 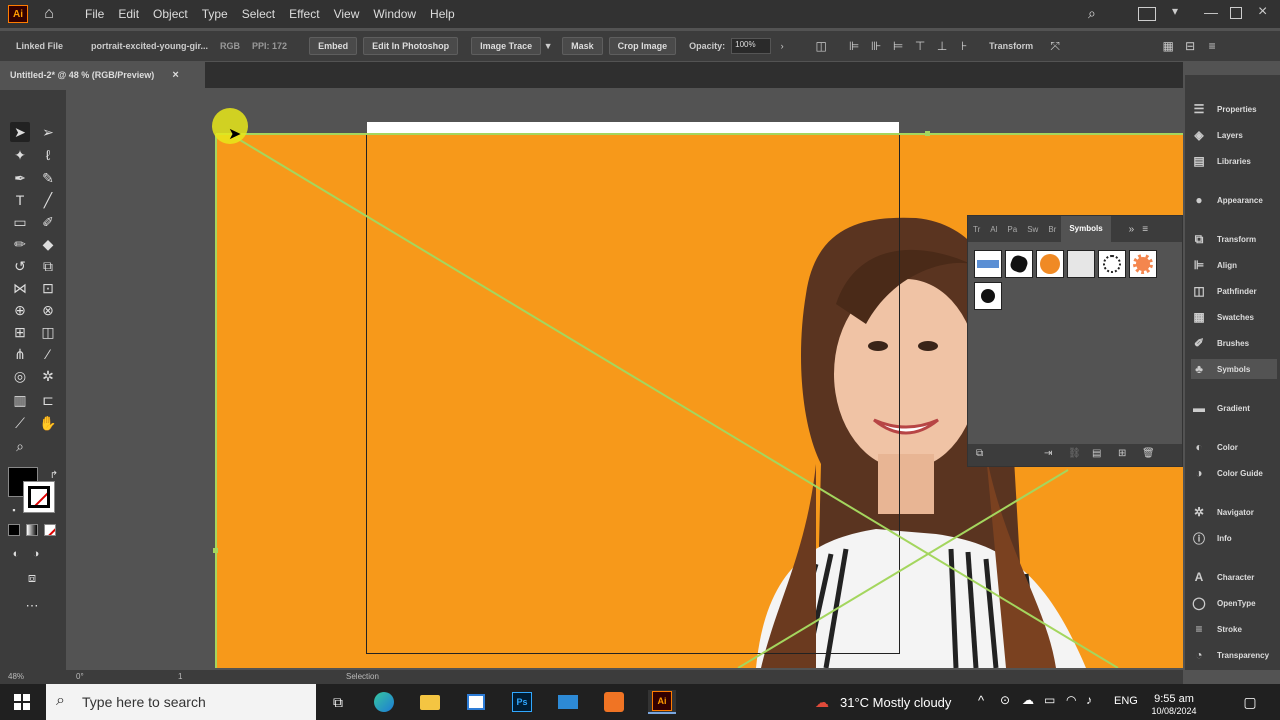 I want to click on windows-start-icon, so click(x=22, y=702).